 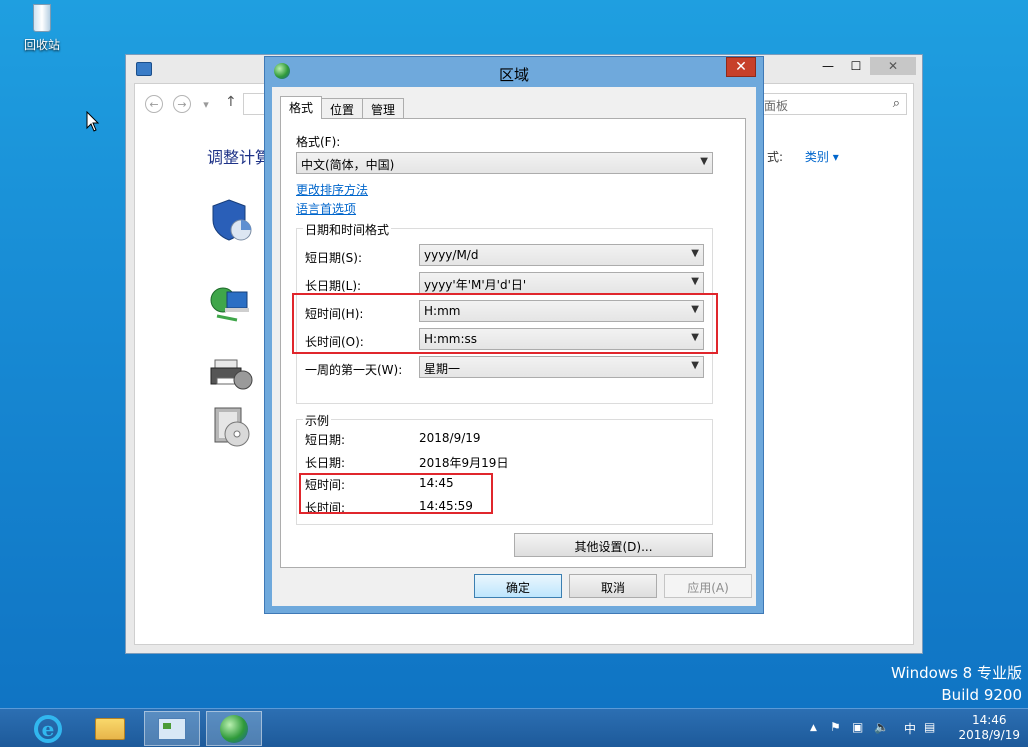 What do you see at coordinates (206, 104) in the screenshot?
I see `recent-locations-icon: ▾` at bounding box center [206, 104].